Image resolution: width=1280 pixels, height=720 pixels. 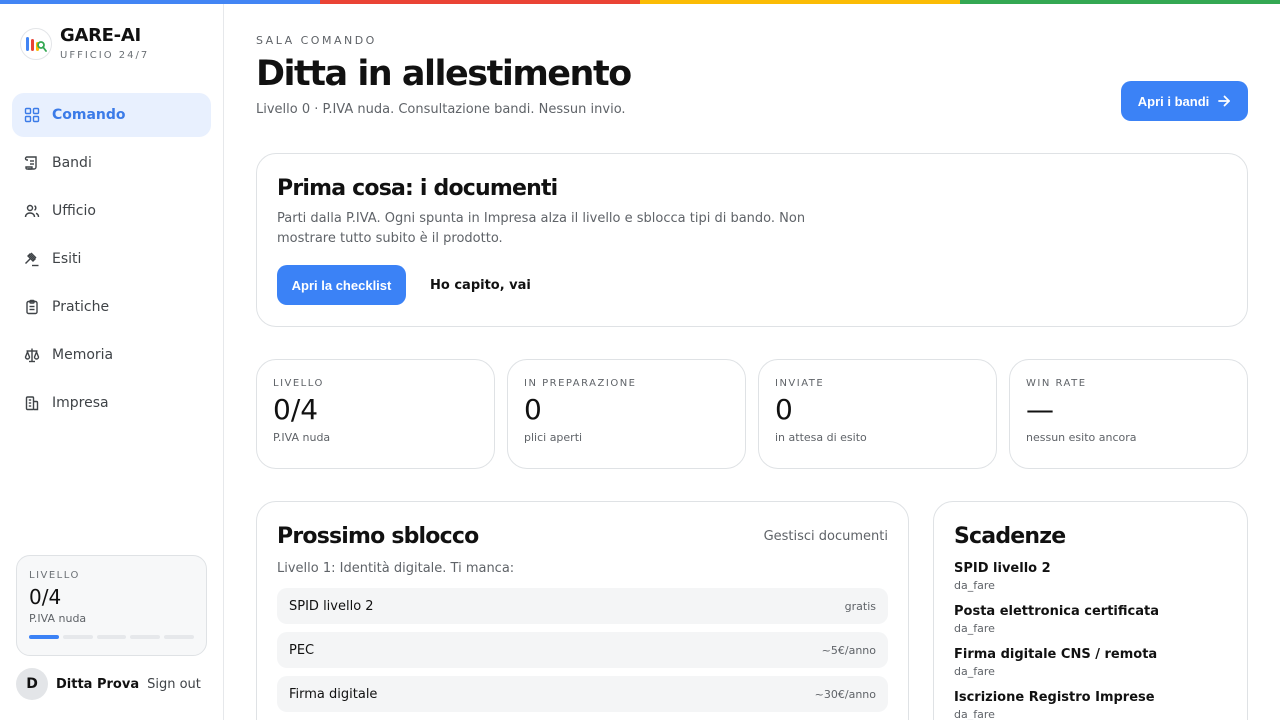 What do you see at coordinates (580, 383) in the screenshot?
I see `stat-label: IN PREPARAZIONE` at bounding box center [580, 383].